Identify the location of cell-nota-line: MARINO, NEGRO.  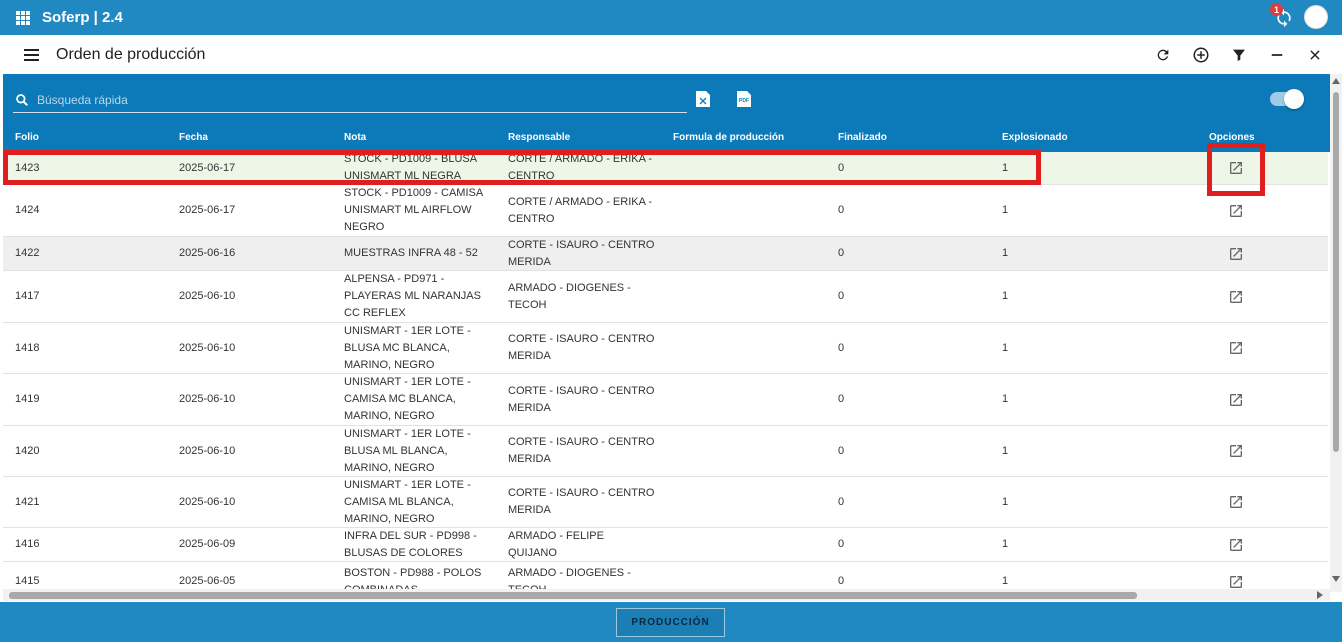
(389, 416).